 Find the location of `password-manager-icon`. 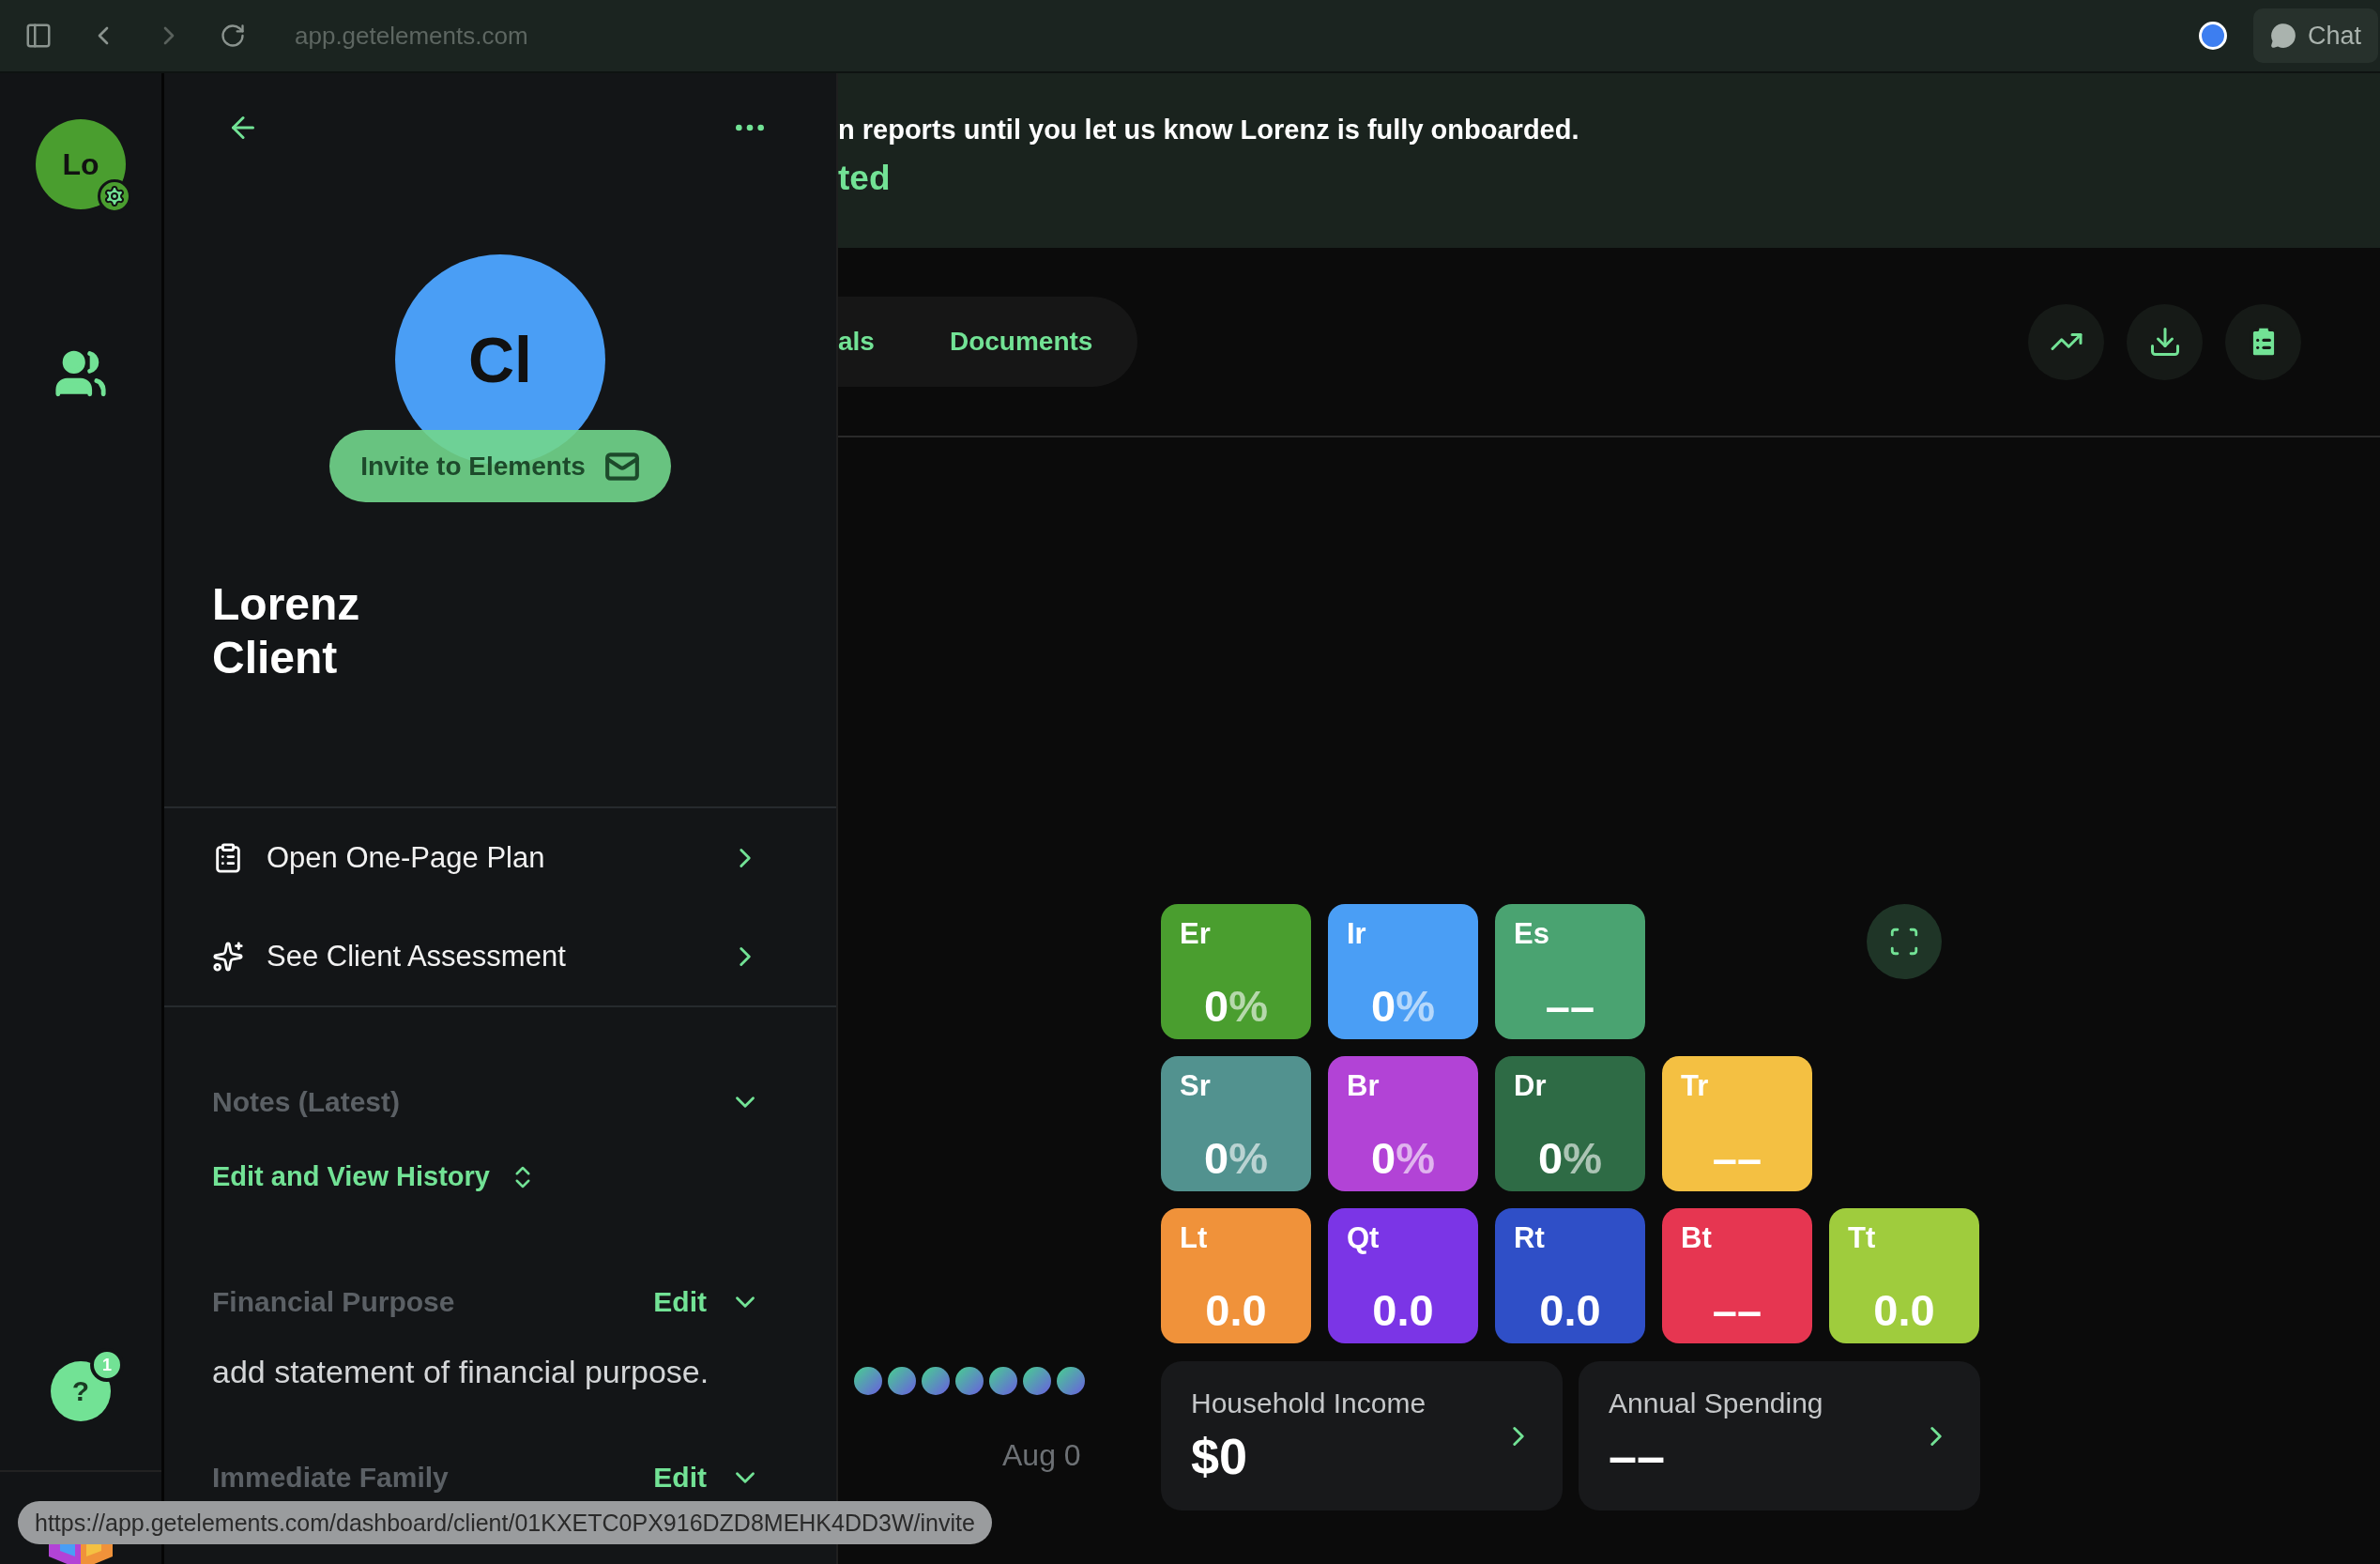

password-manager-icon is located at coordinates (2213, 36).